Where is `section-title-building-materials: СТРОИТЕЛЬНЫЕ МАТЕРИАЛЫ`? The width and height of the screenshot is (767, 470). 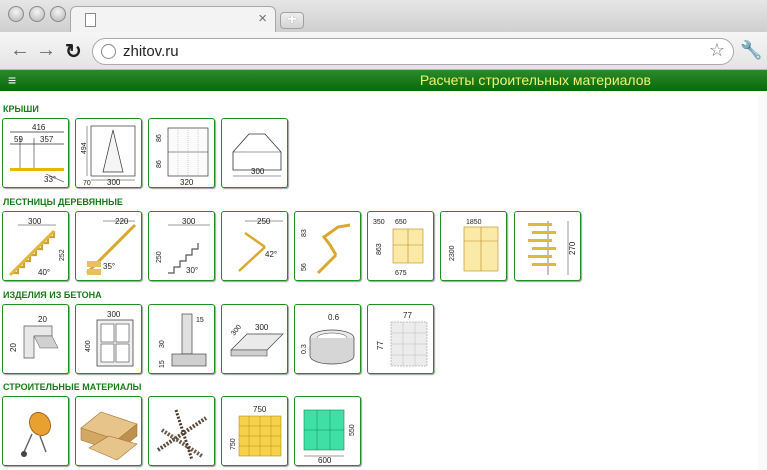 section-title-building-materials: СТРОИТЕЛЬНЫЕ МАТЕРИАЛЫ is located at coordinates (72, 387).